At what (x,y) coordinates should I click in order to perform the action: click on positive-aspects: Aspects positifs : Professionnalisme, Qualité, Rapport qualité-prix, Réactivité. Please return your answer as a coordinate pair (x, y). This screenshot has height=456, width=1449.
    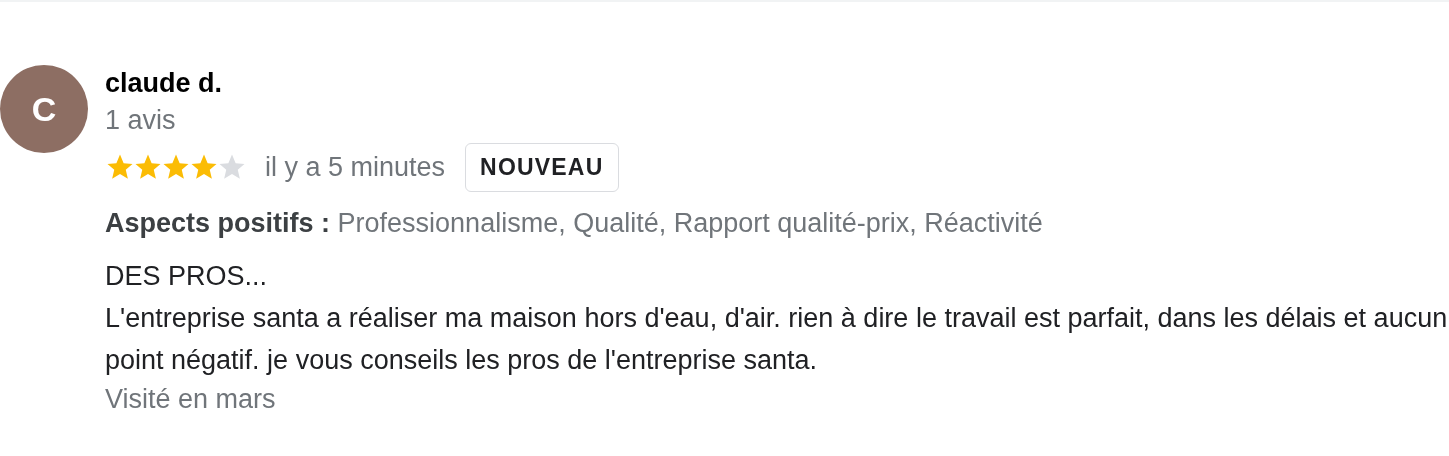
    Looking at the image, I should click on (574, 223).